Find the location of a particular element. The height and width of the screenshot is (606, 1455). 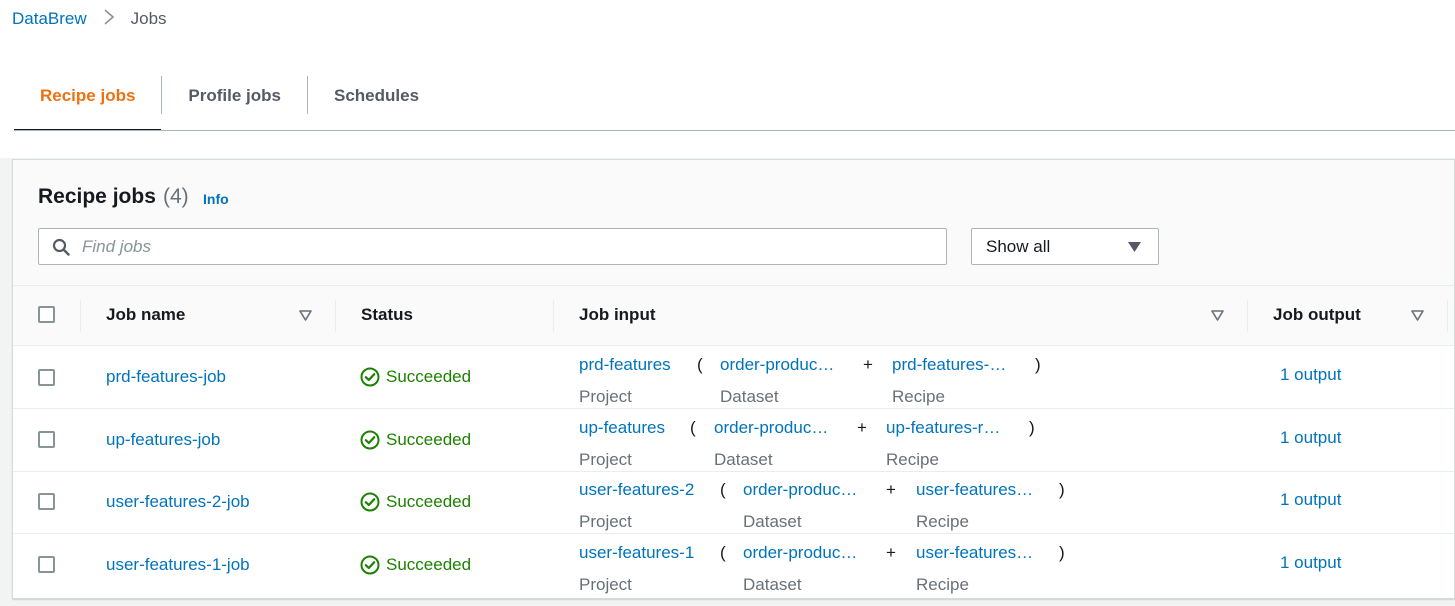

project-link: user-features-1 is located at coordinates (636, 553).